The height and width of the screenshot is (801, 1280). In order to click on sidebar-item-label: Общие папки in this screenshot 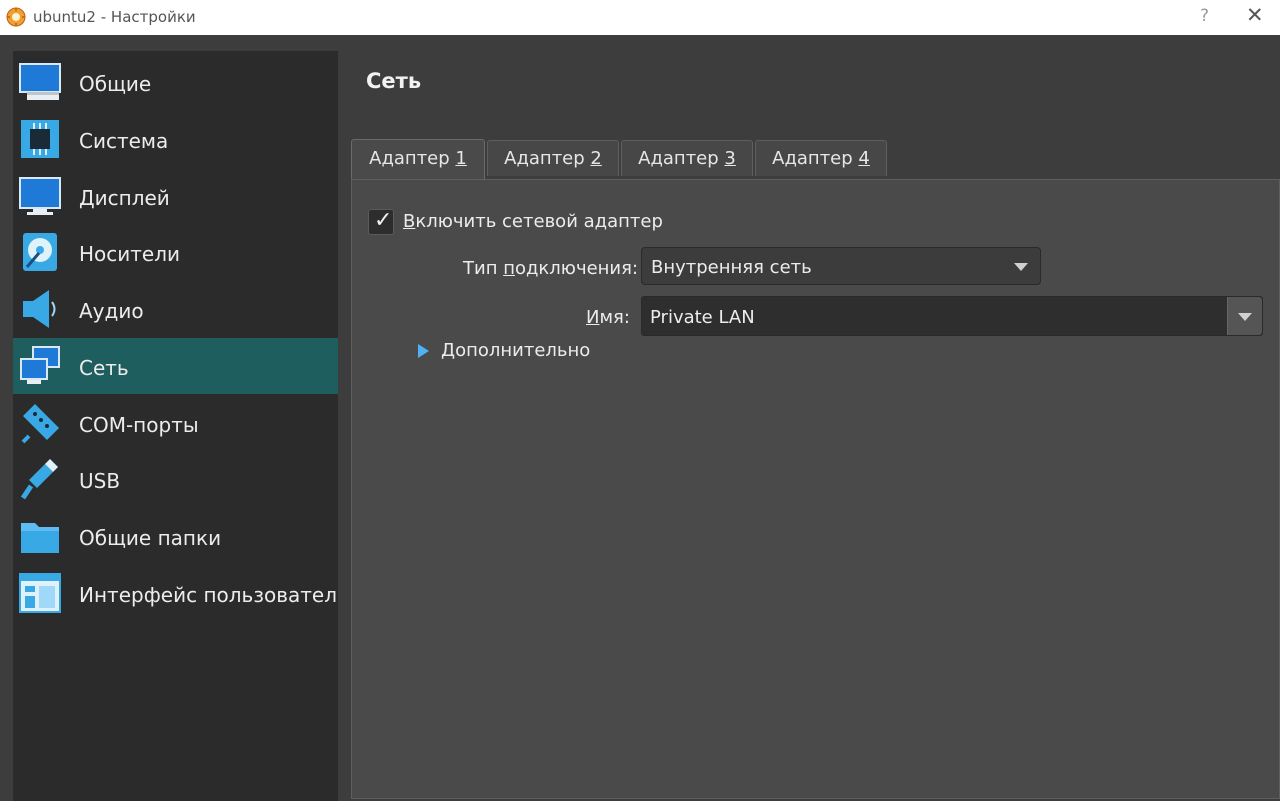, I will do `click(150, 538)`.